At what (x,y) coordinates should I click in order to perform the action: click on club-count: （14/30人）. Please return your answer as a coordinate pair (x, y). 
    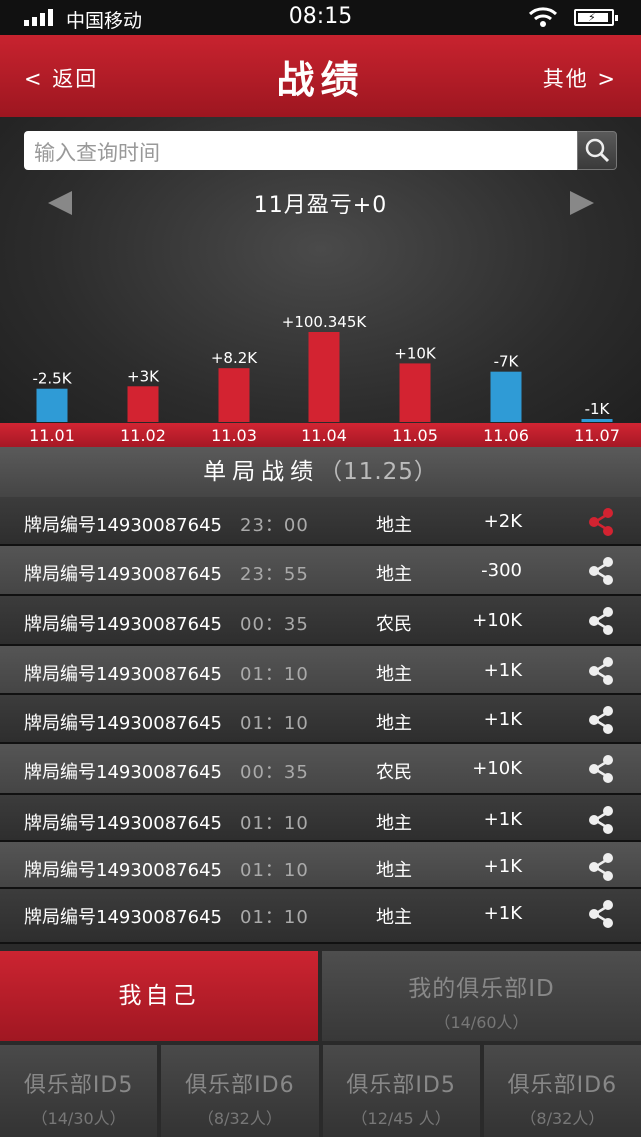
    Looking at the image, I should click on (78, 1118).